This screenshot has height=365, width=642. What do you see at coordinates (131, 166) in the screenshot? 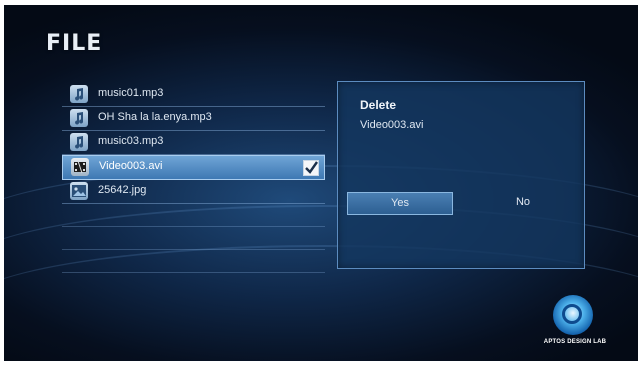
I see `file-name: Video003.avi` at bounding box center [131, 166].